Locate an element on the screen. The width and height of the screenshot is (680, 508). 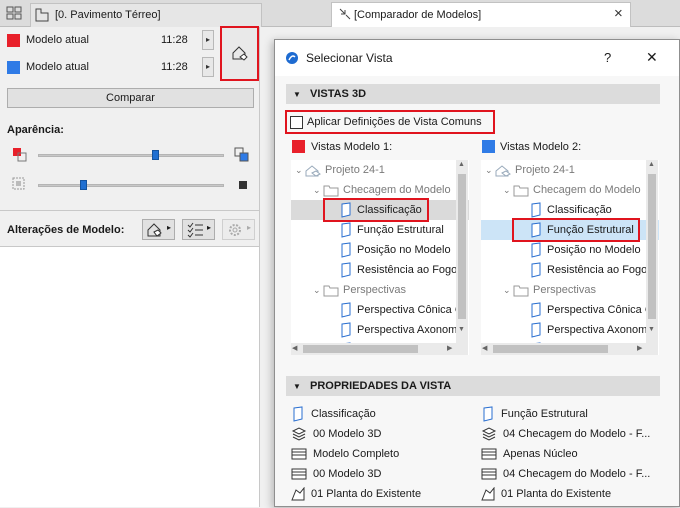
tab-pavimento-terreo: [0. Pavimento Térreo] is located at coordinates (146, 15).